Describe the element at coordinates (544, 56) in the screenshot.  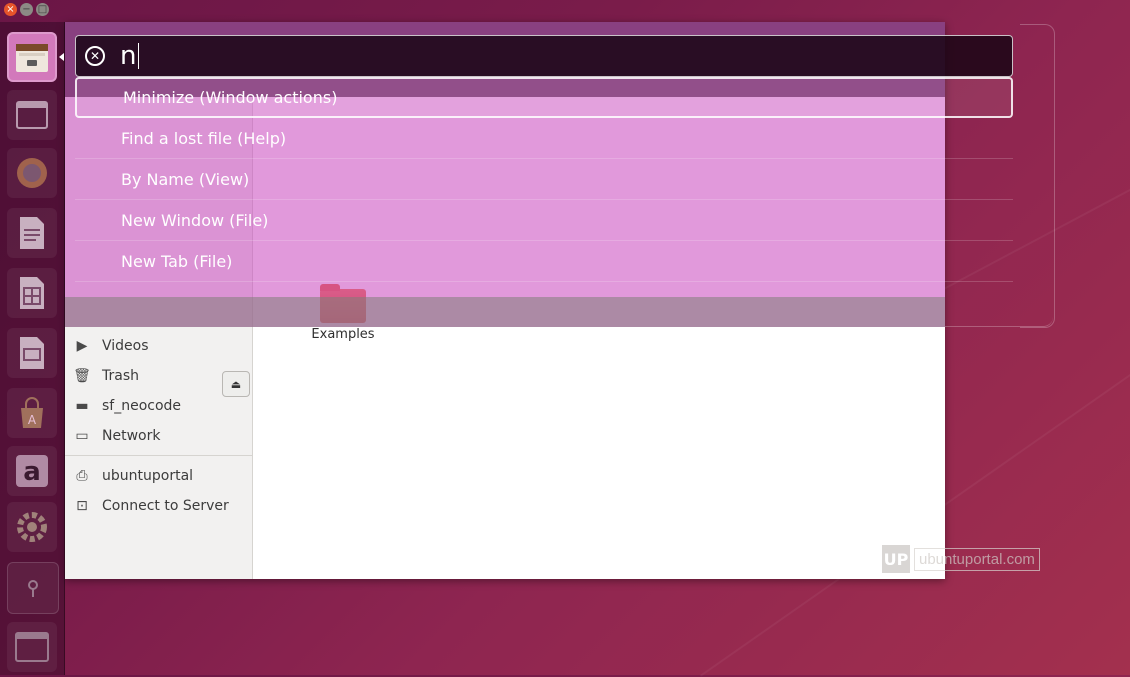
I see `hud-search-input: ✕ n` at that location.